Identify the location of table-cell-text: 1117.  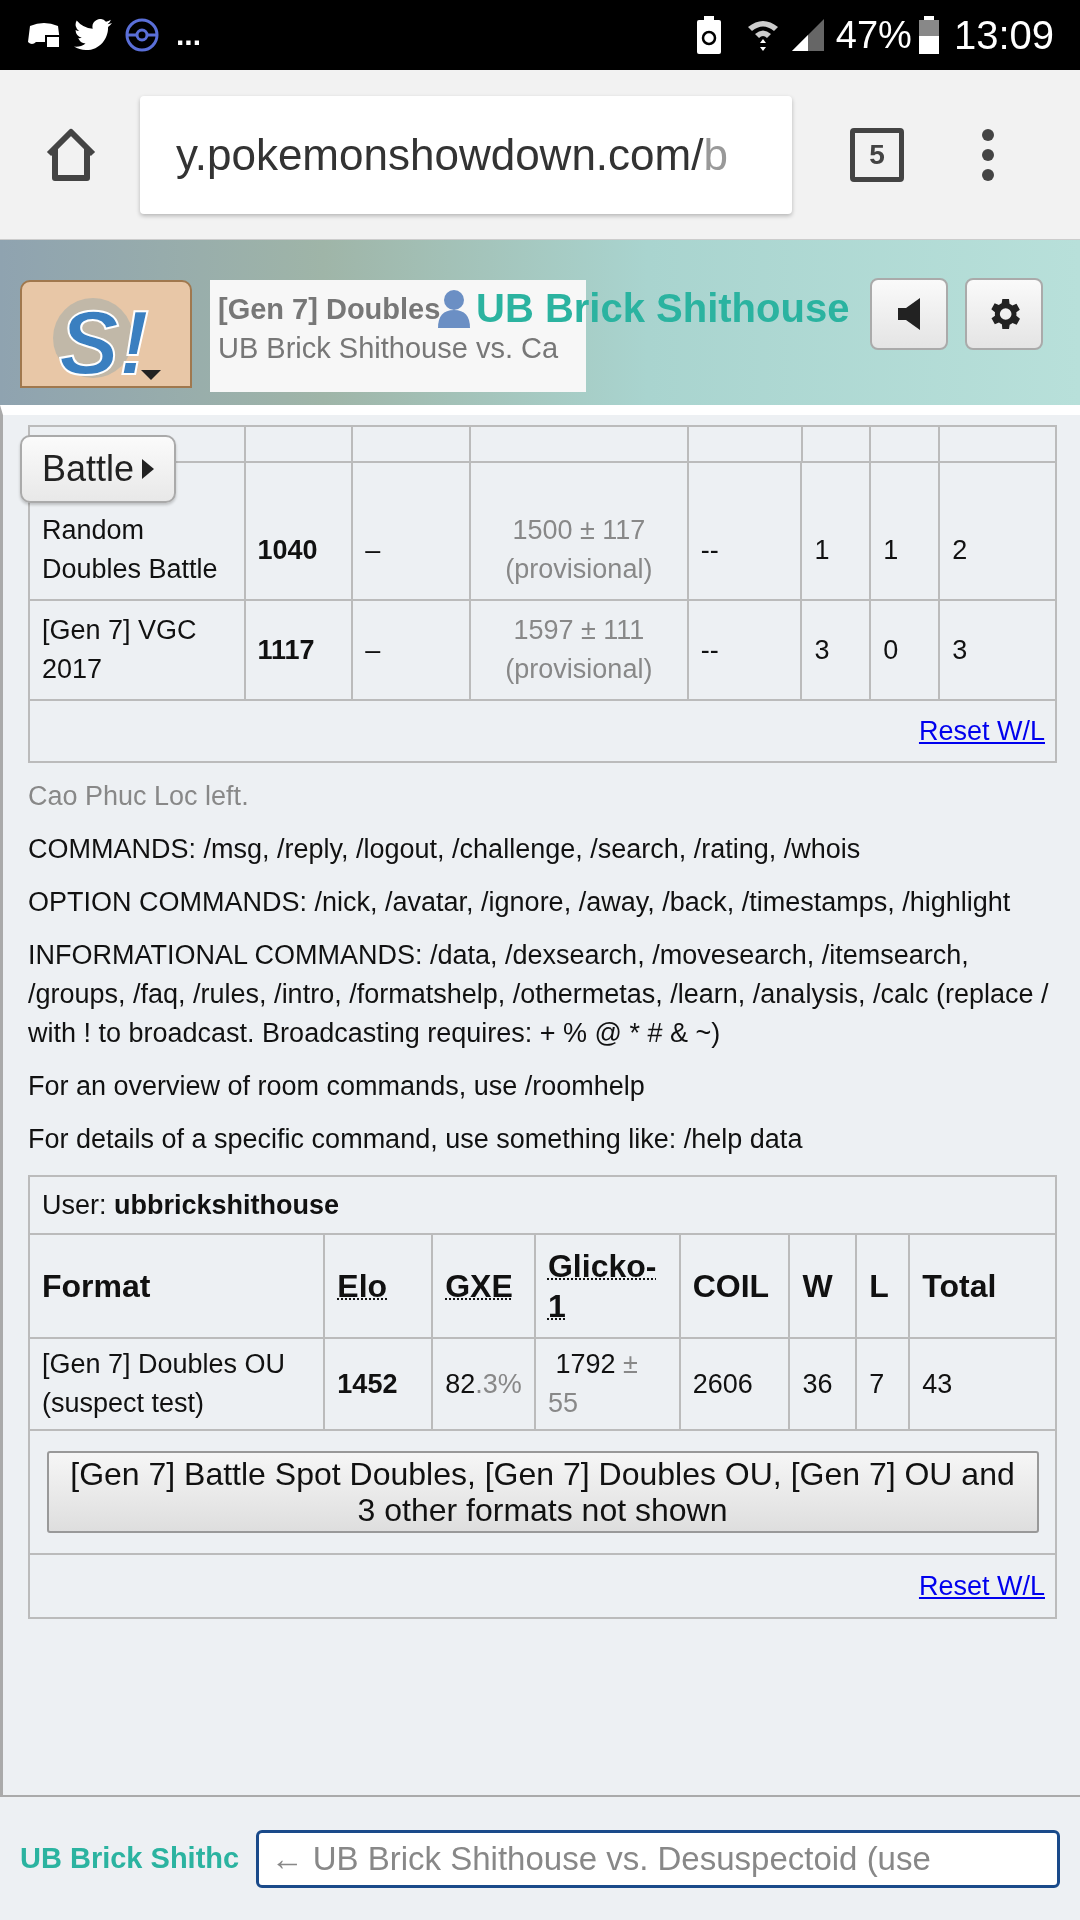
(286, 650).